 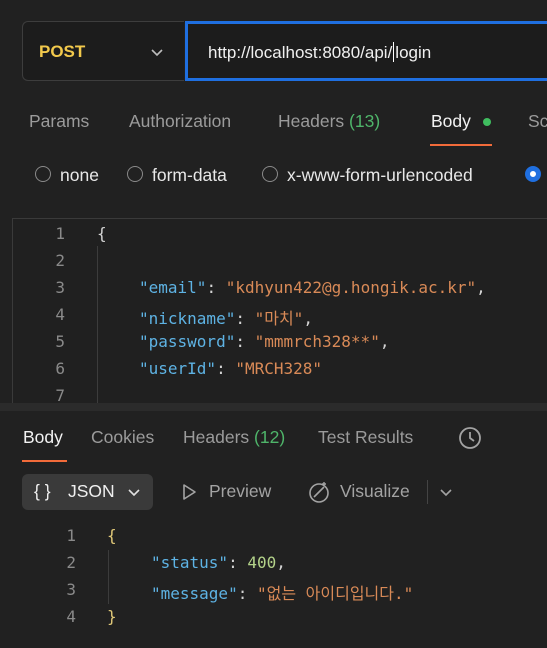 What do you see at coordinates (451, 121) in the screenshot?
I see `tab-body: Body` at bounding box center [451, 121].